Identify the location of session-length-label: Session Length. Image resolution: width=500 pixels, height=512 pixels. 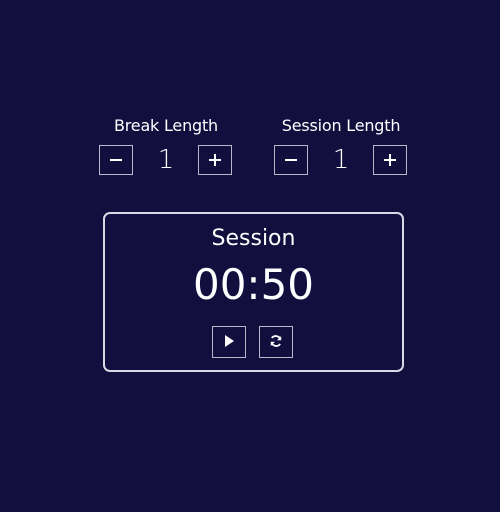
(341, 125).